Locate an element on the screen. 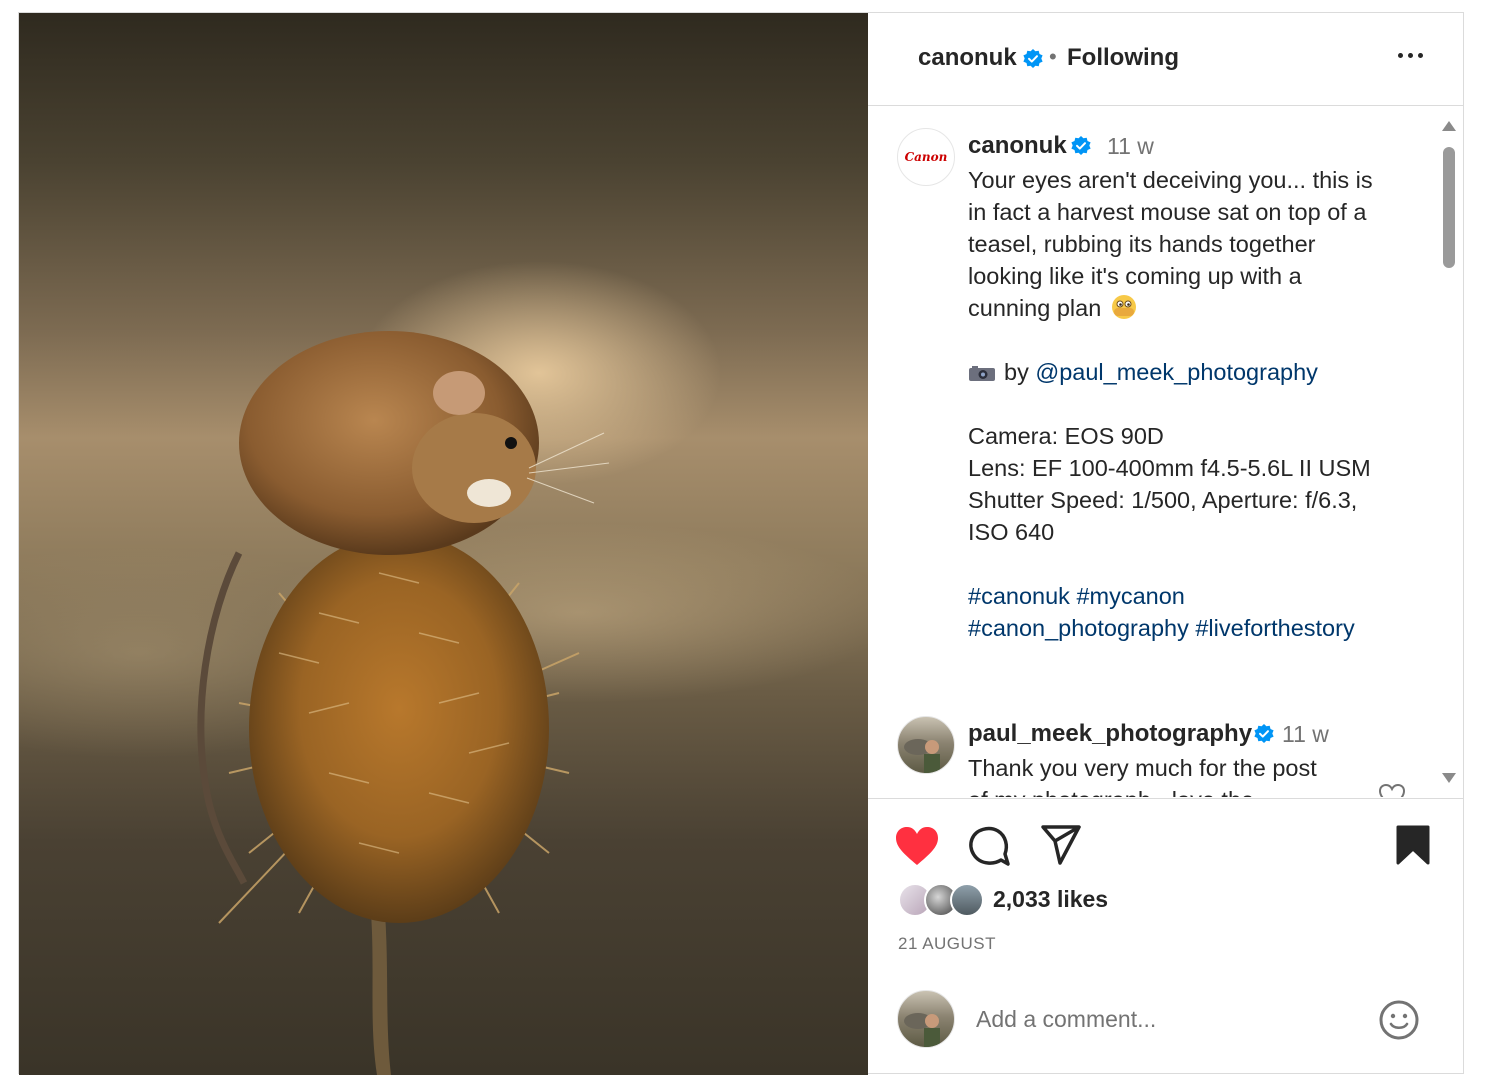  caption-time: 11 w is located at coordinates (1130, 146).